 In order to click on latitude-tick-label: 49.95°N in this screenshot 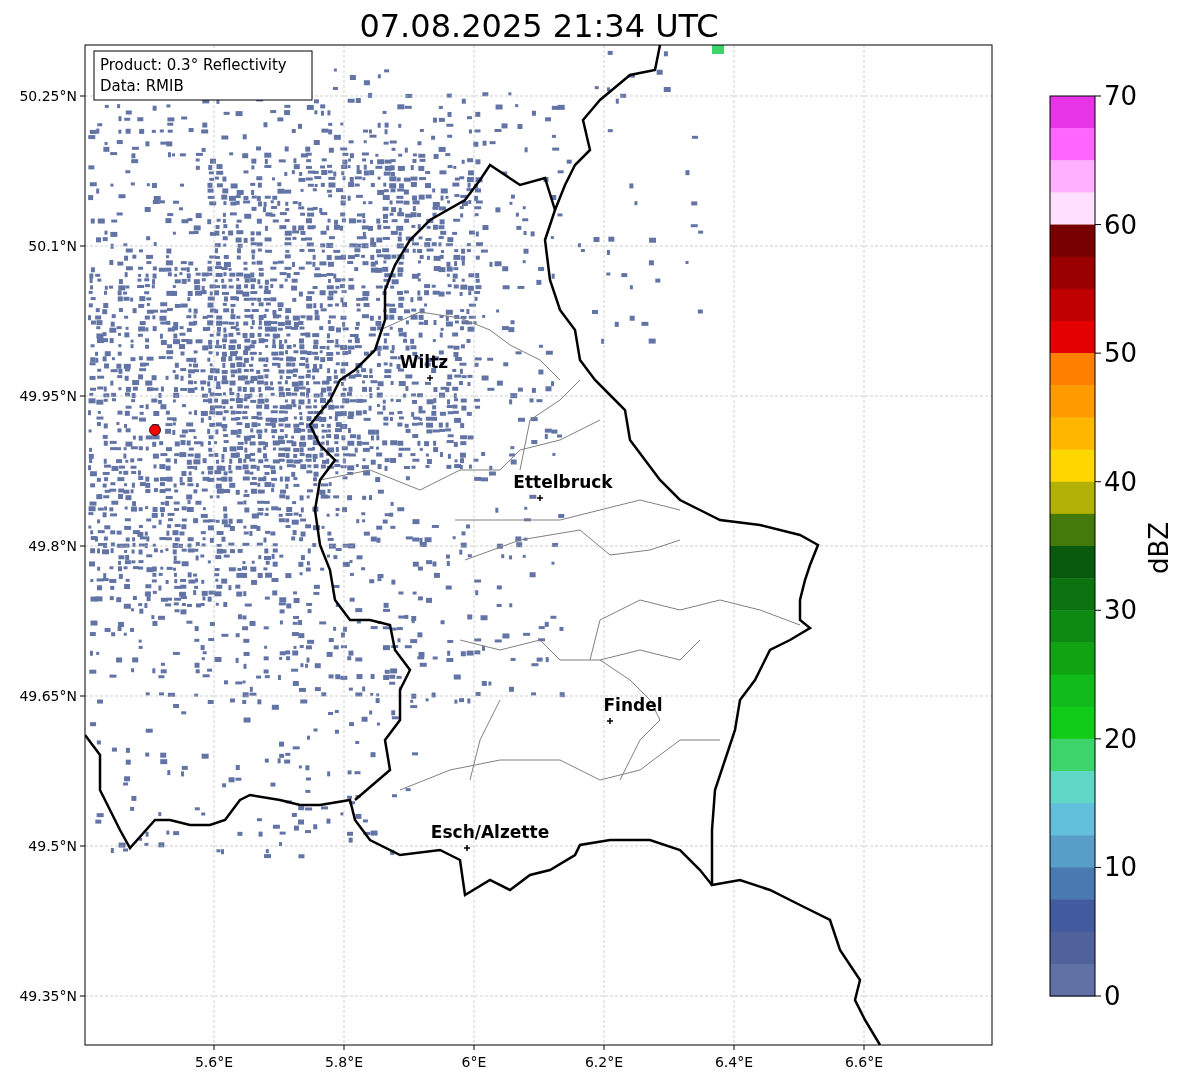, I will do `click(48, 396)`.